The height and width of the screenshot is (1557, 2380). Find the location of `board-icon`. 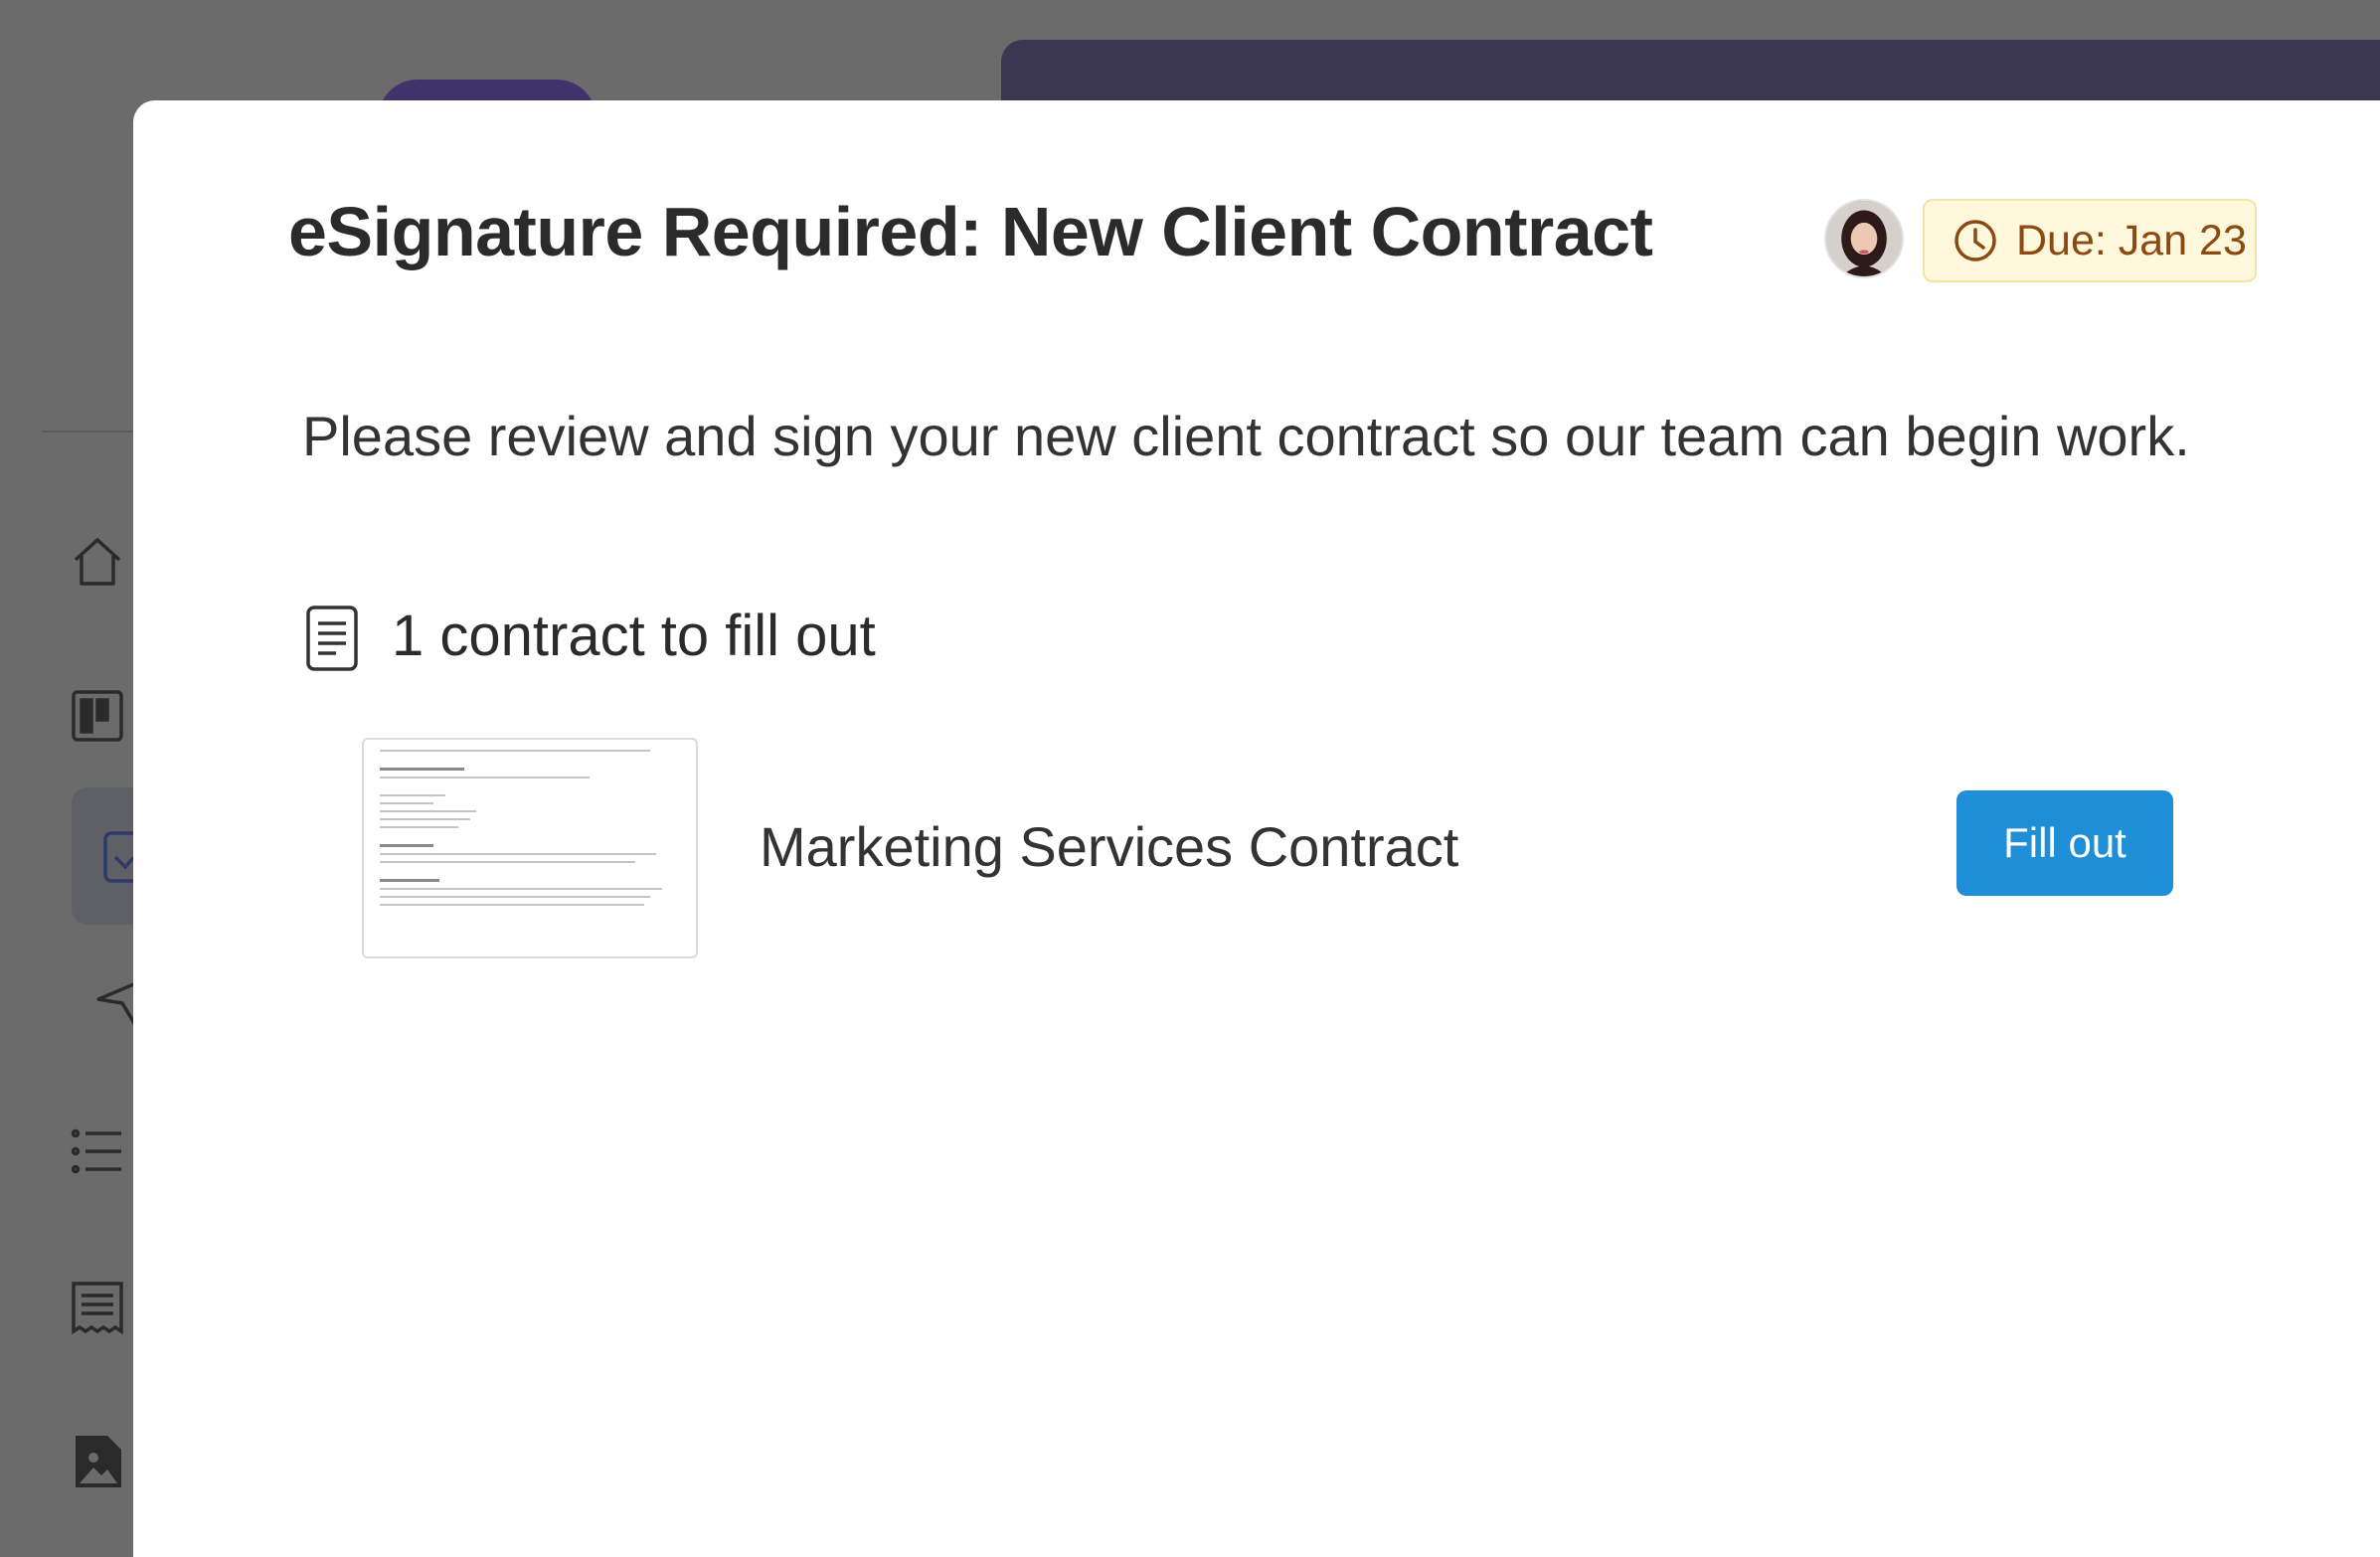

board-icon is located at coordinates (97, 716).